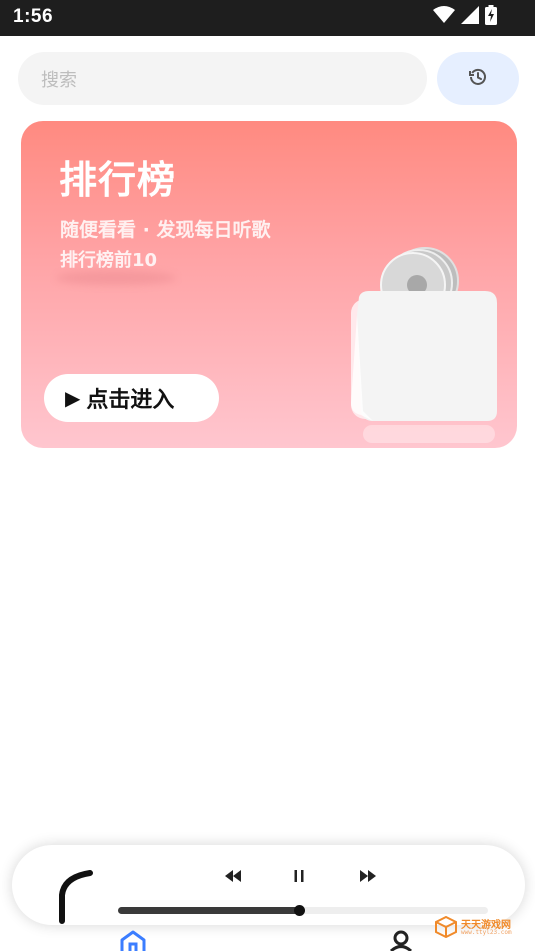 Image resolution: width=535 pixels, height=951 pixels. I want to click on progress-bar, so click(303, 910).